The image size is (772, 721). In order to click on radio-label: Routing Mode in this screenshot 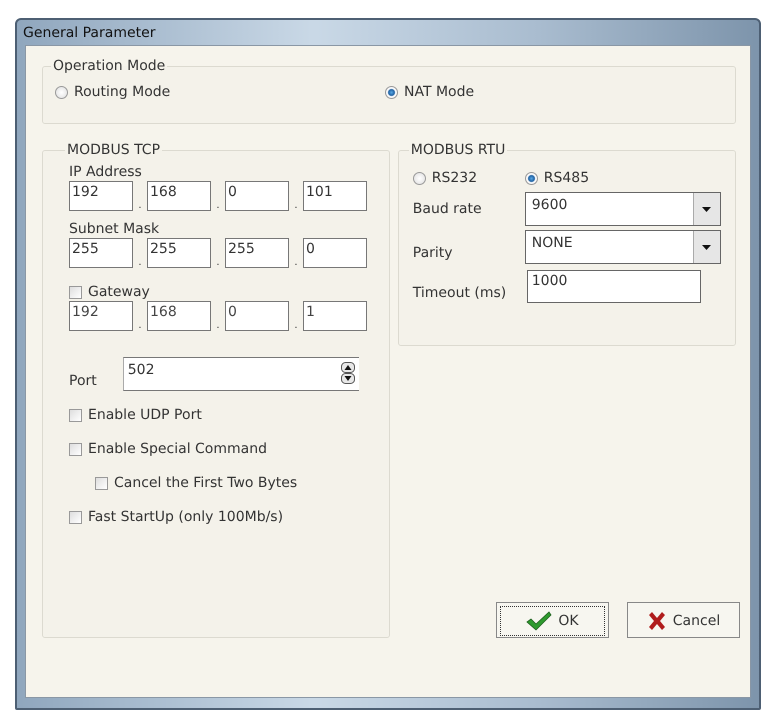, I will do `click(122, 92)`.